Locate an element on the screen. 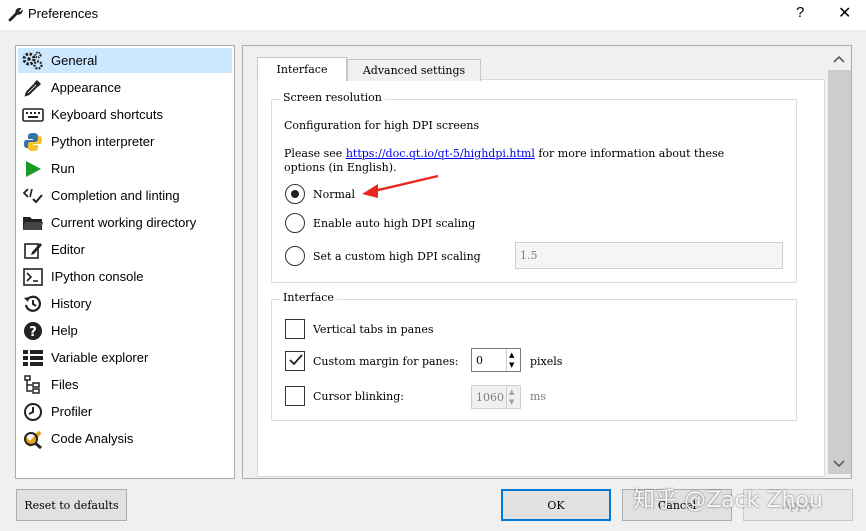 This screenshot has height=531, width=866. sidebar-item-history: History is located at coordinates (125, 303).